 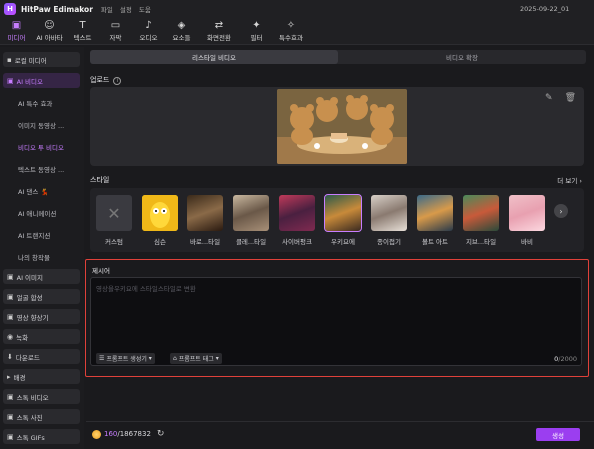 What do you see at coordinates (41, 296) in the screenshot?
I see `sidebar-item-face-swap: ▣ 얼굴 합성` at bounding box center [41, 296].